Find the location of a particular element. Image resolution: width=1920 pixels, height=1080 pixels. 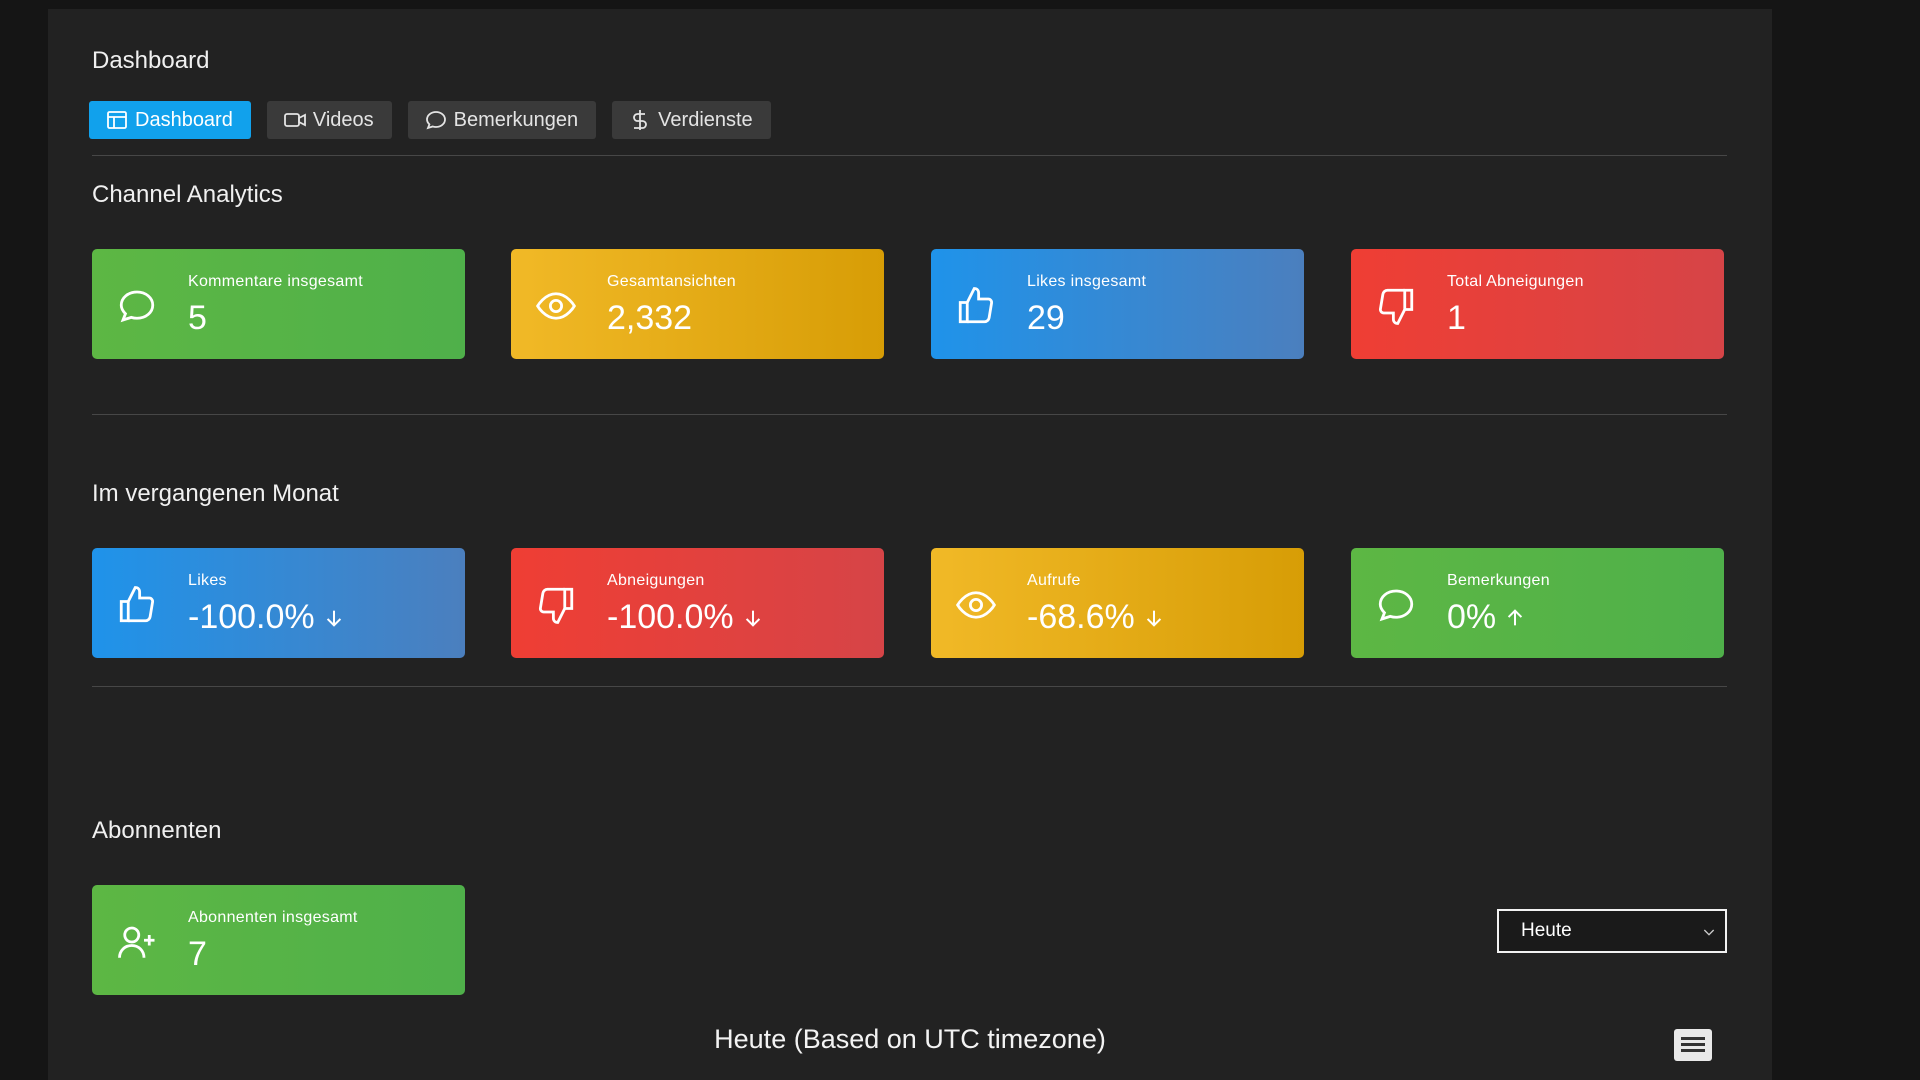

card-value: 29 is located at coordinates (1046, 318).